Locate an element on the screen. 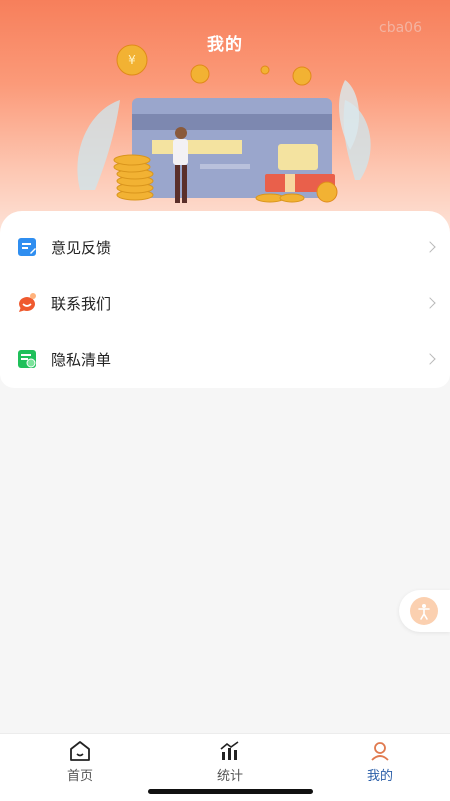  floating-assistant-button is located at coordinates (424, 611).